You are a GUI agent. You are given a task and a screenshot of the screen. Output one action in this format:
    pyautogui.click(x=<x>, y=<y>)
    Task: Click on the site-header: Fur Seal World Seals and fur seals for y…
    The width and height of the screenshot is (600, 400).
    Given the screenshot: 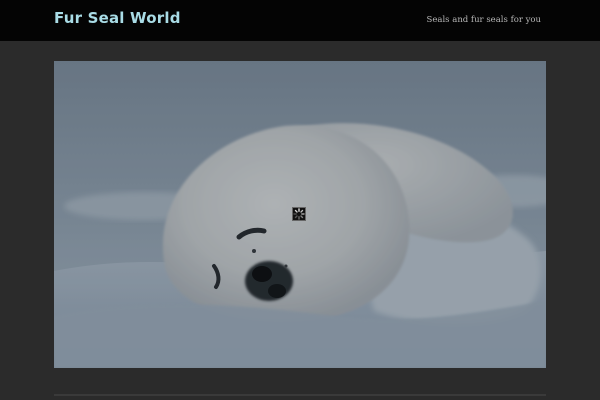 What is the action you would take?
    pyautogui.click(x=300, y=20)
    